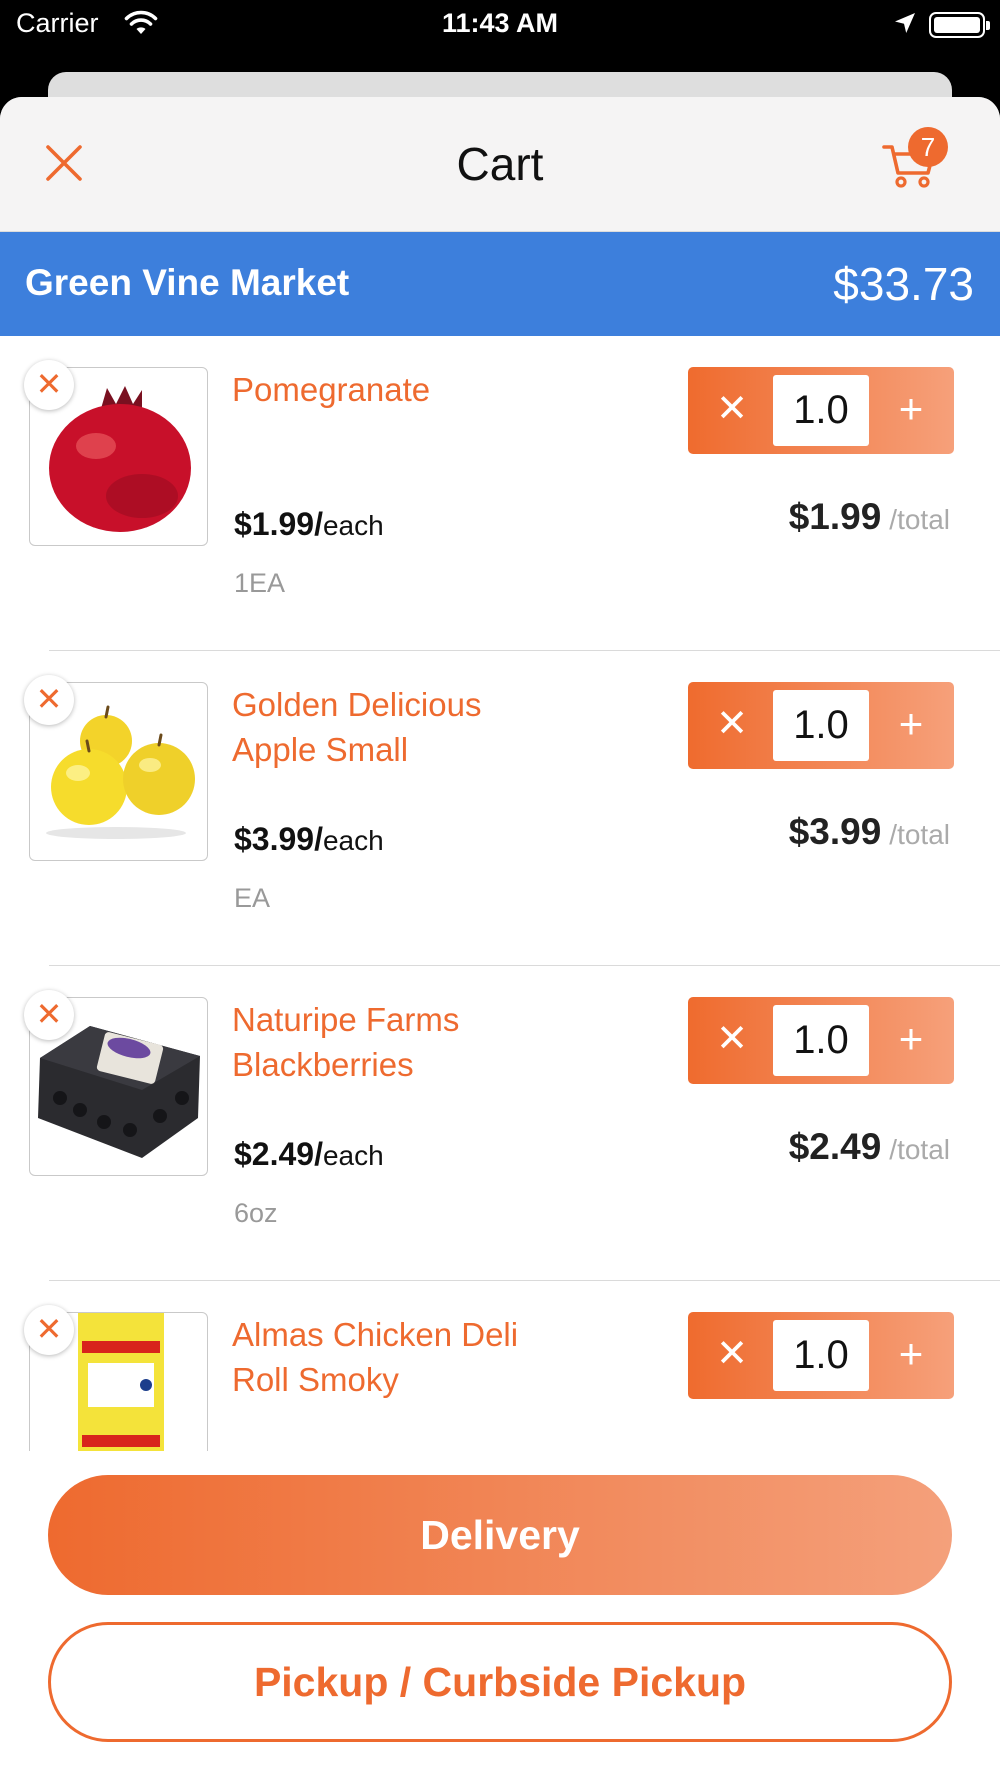  I want to click on line-total-amount: $3.99, so click(835, 831).